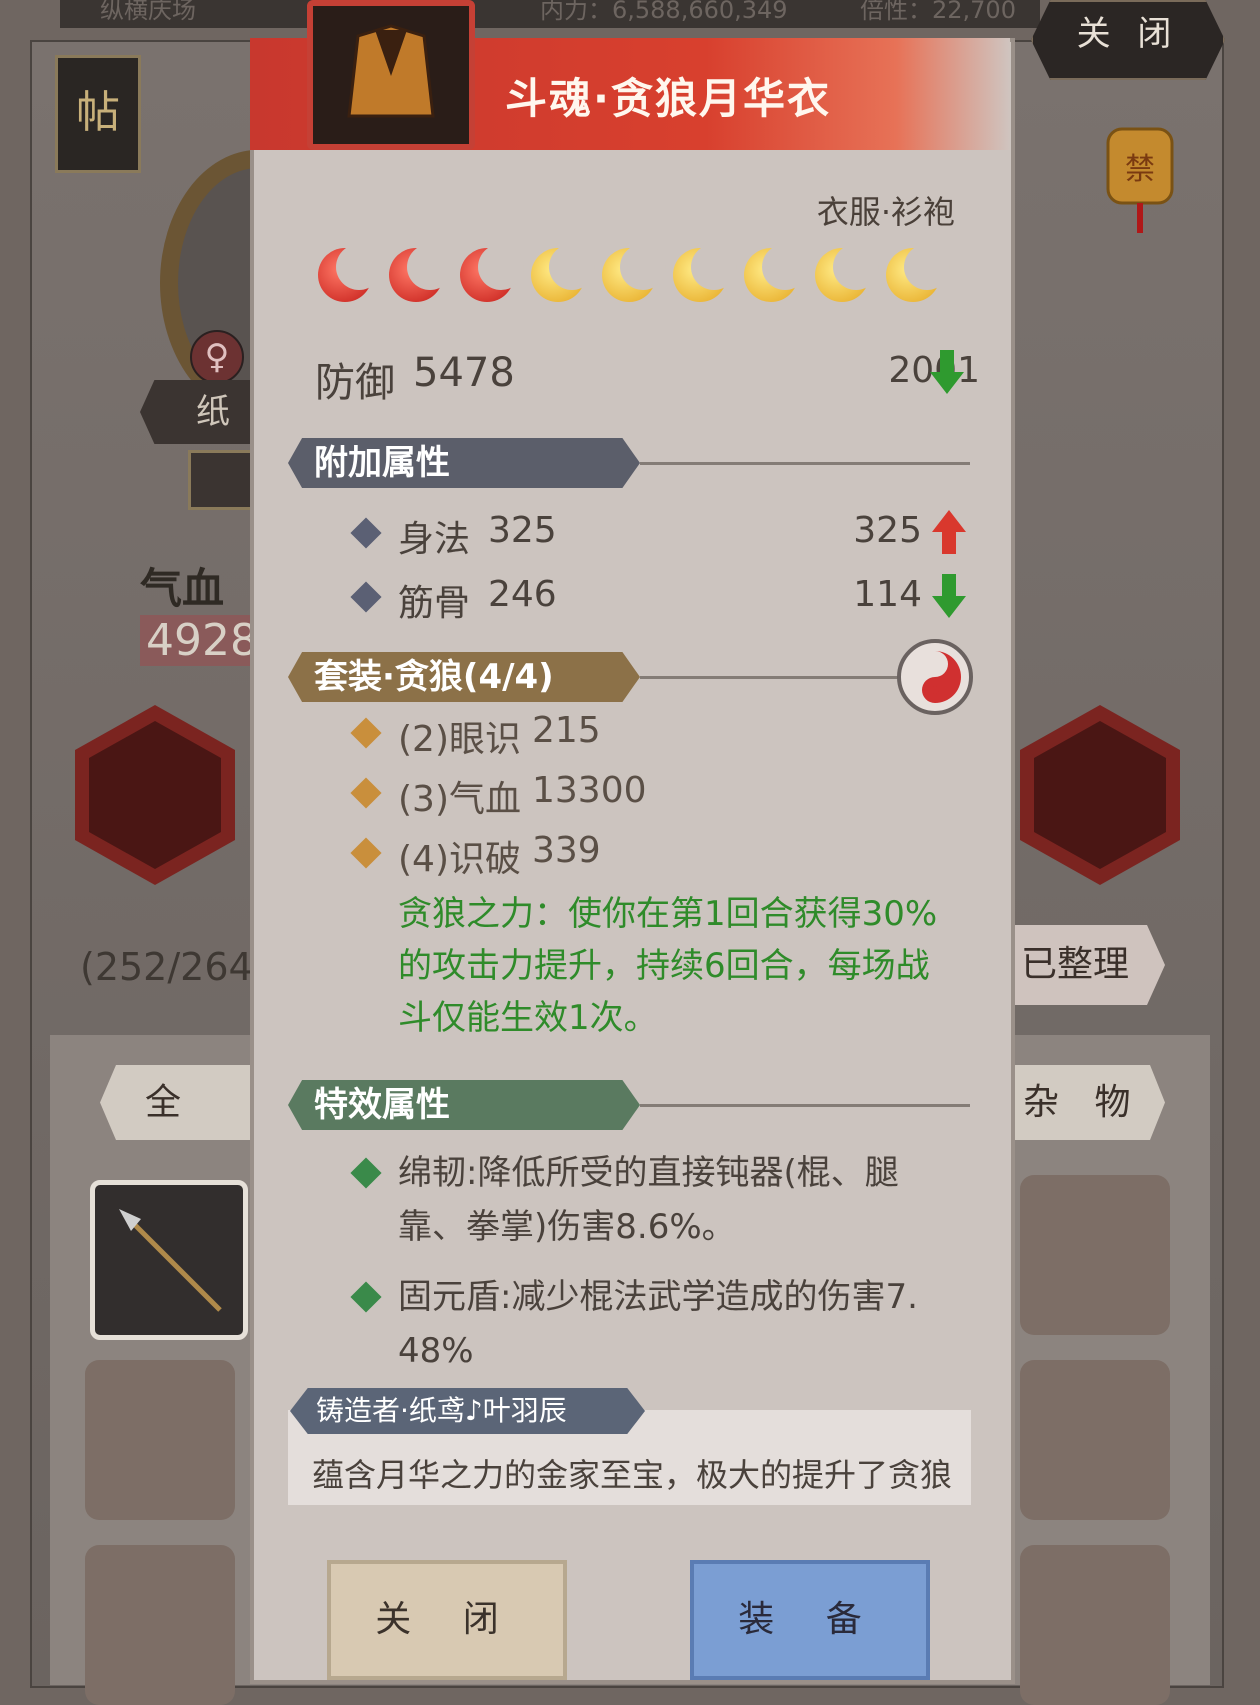 The height and width of the screenshot is (1705, 1260). Describe the element at coordinates (174, 967) in the screenshot. I see `inventory-count: (252/264)` at that location.